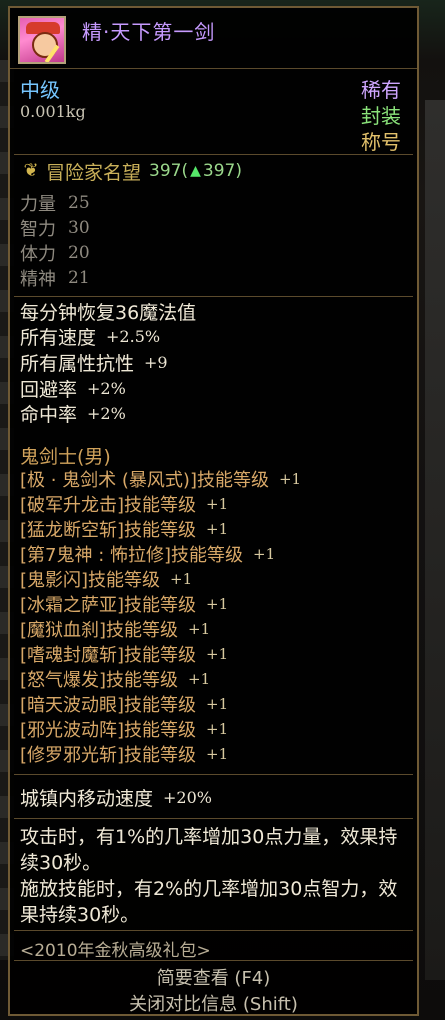 This screenshot has height=1020, width=445. I want to click on stat-intelligence: 智力 30, so click(55, 228).